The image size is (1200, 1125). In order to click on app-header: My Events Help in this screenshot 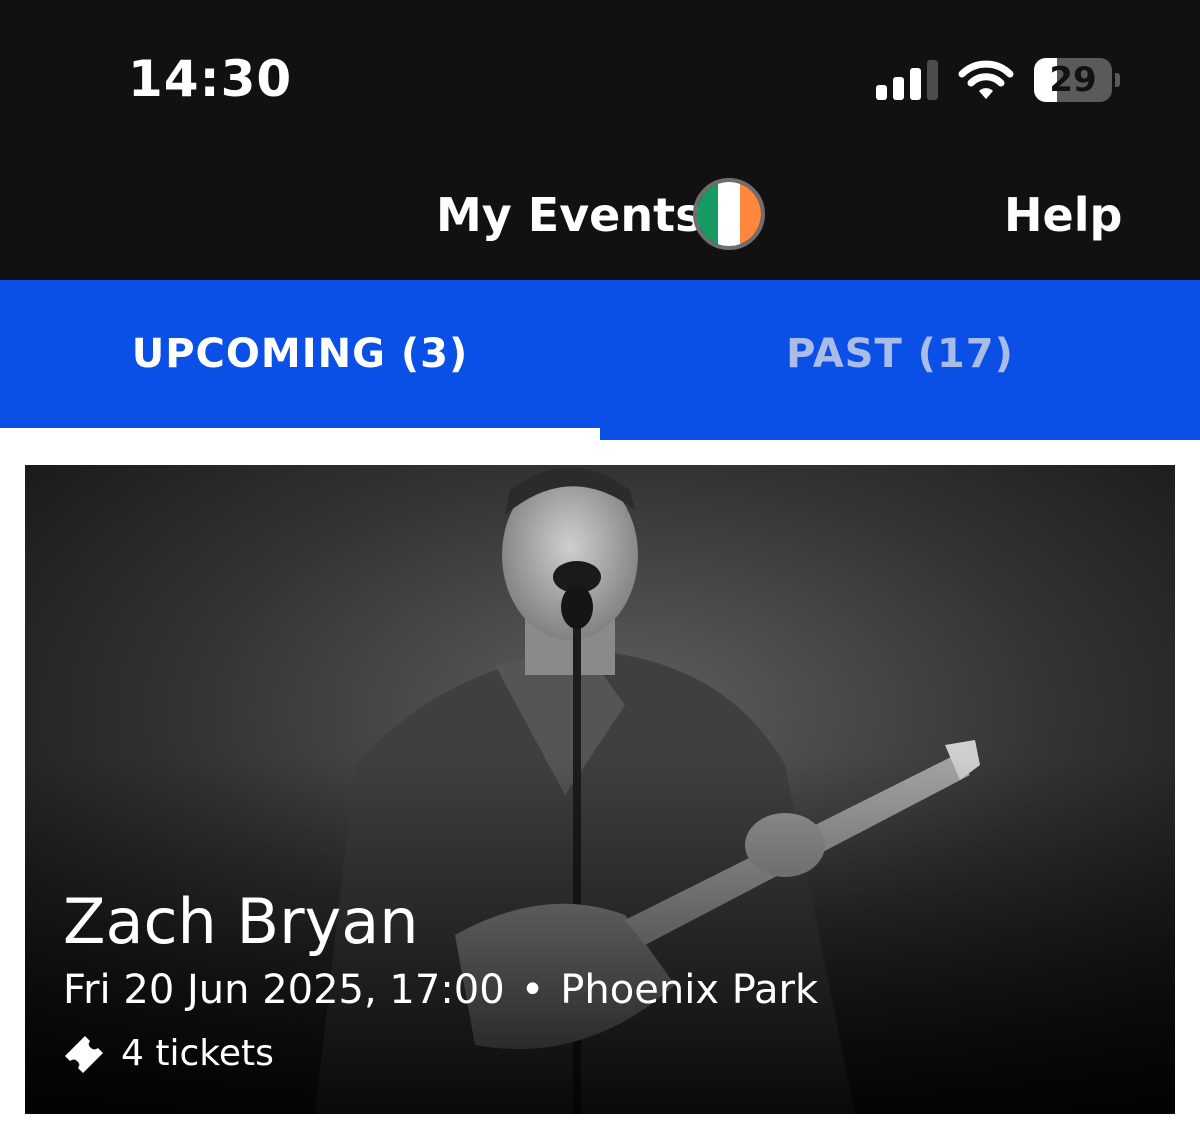, I will do `click(600, 210)`.